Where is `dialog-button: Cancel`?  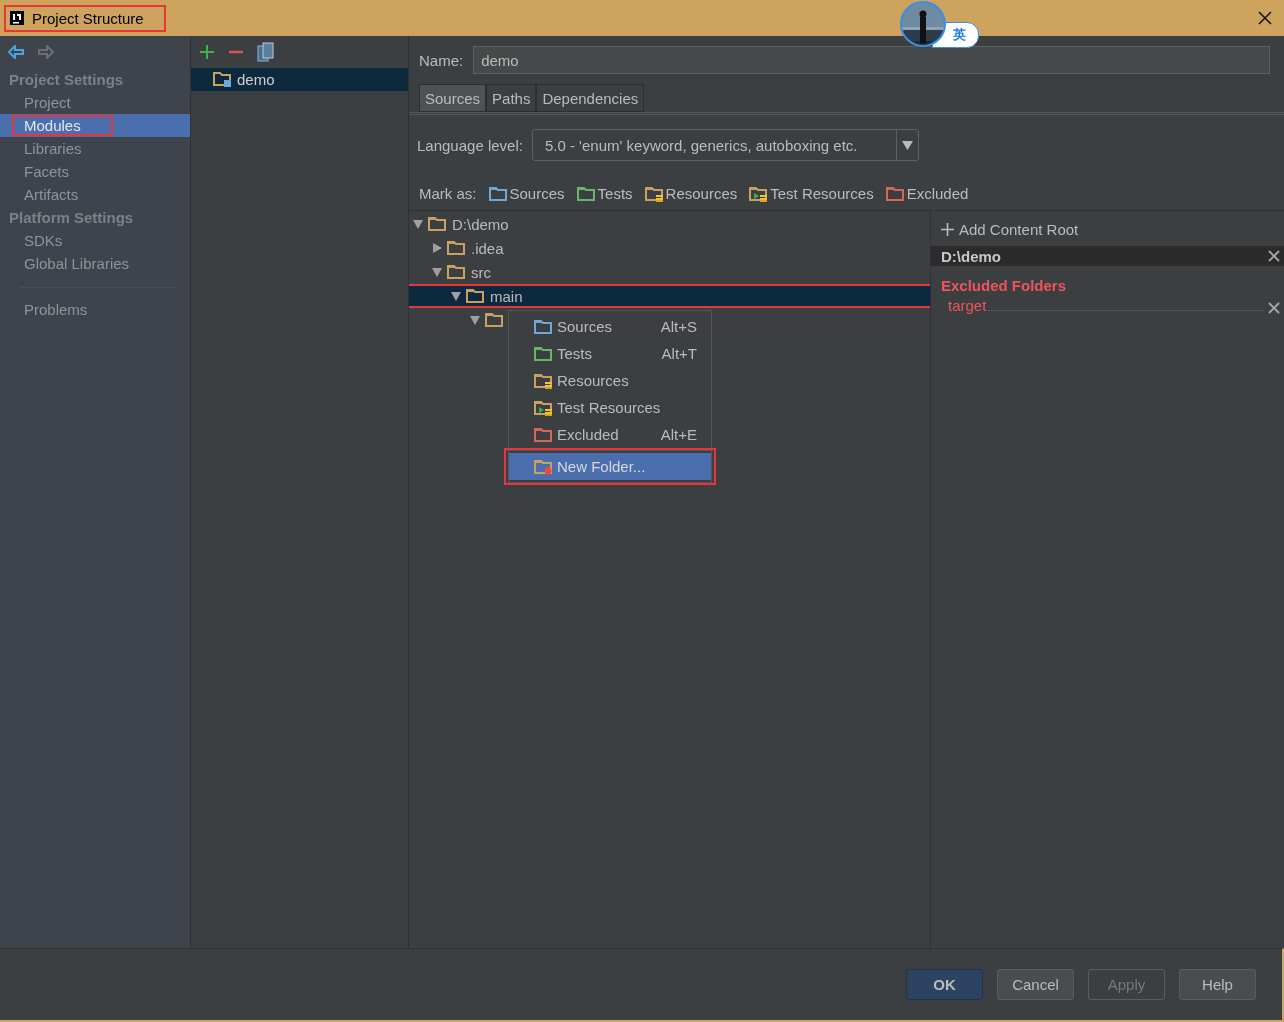
dialog-button: Cancel is located at coordinates (1035, 984).